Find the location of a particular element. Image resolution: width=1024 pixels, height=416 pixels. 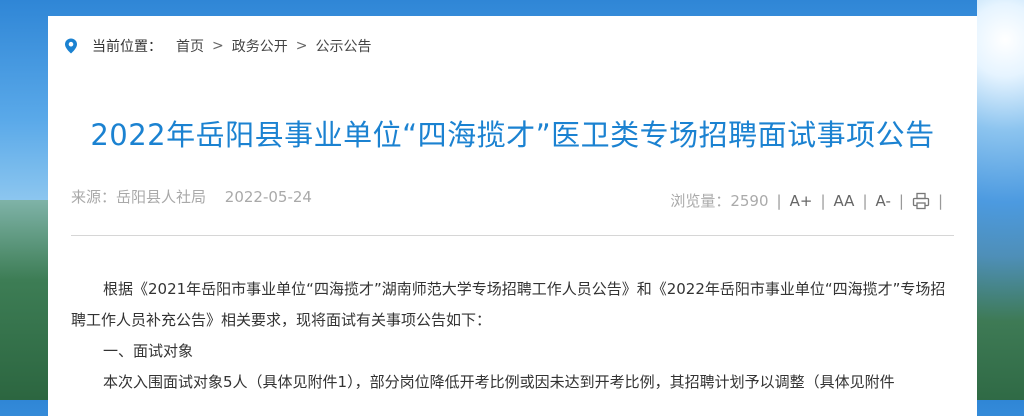

breadcrumb-announcements-link: 公示公告 is located at coordinates (343, 46).